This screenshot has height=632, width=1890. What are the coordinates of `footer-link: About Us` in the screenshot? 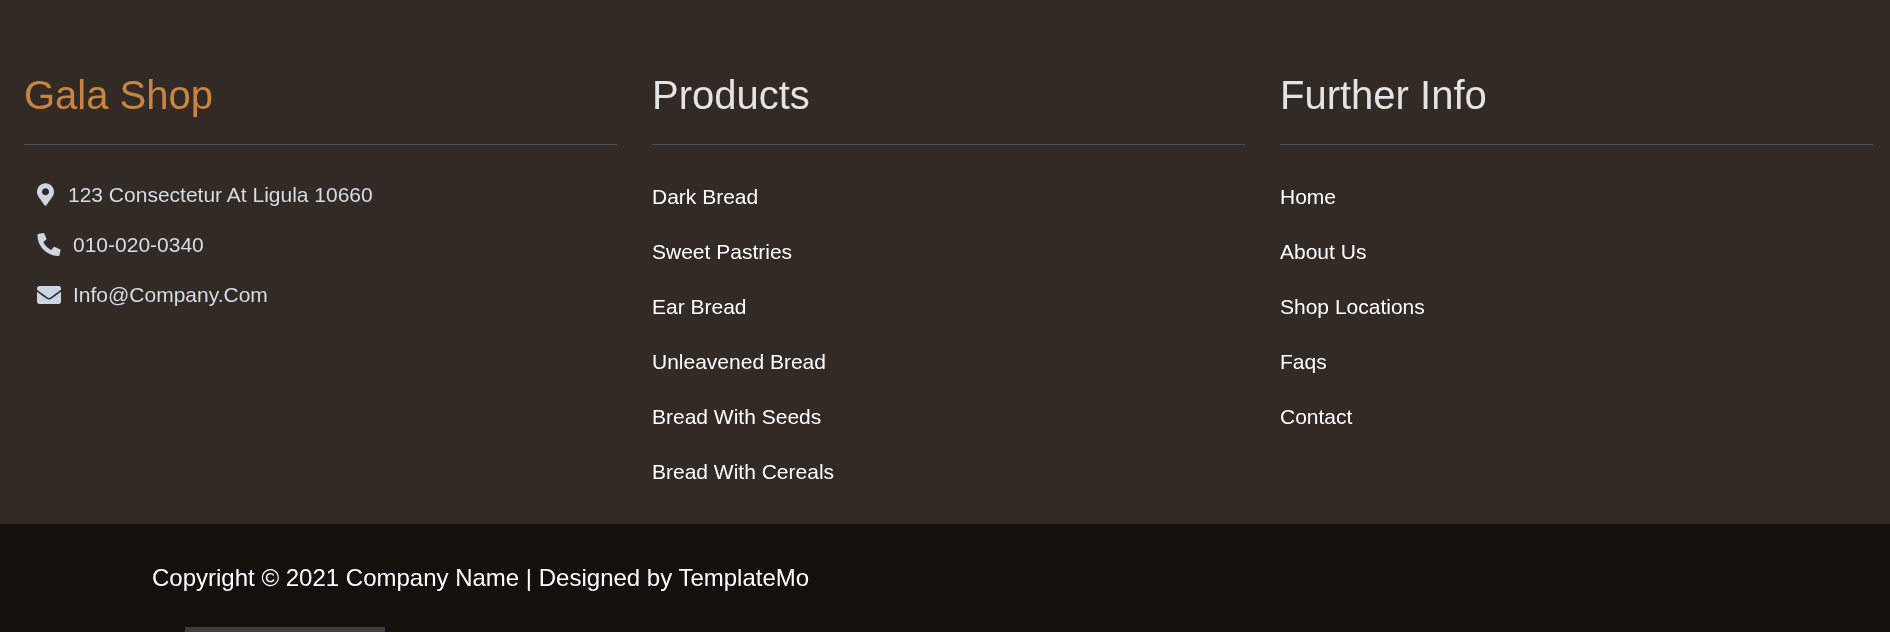 It's located at (1323, 251).